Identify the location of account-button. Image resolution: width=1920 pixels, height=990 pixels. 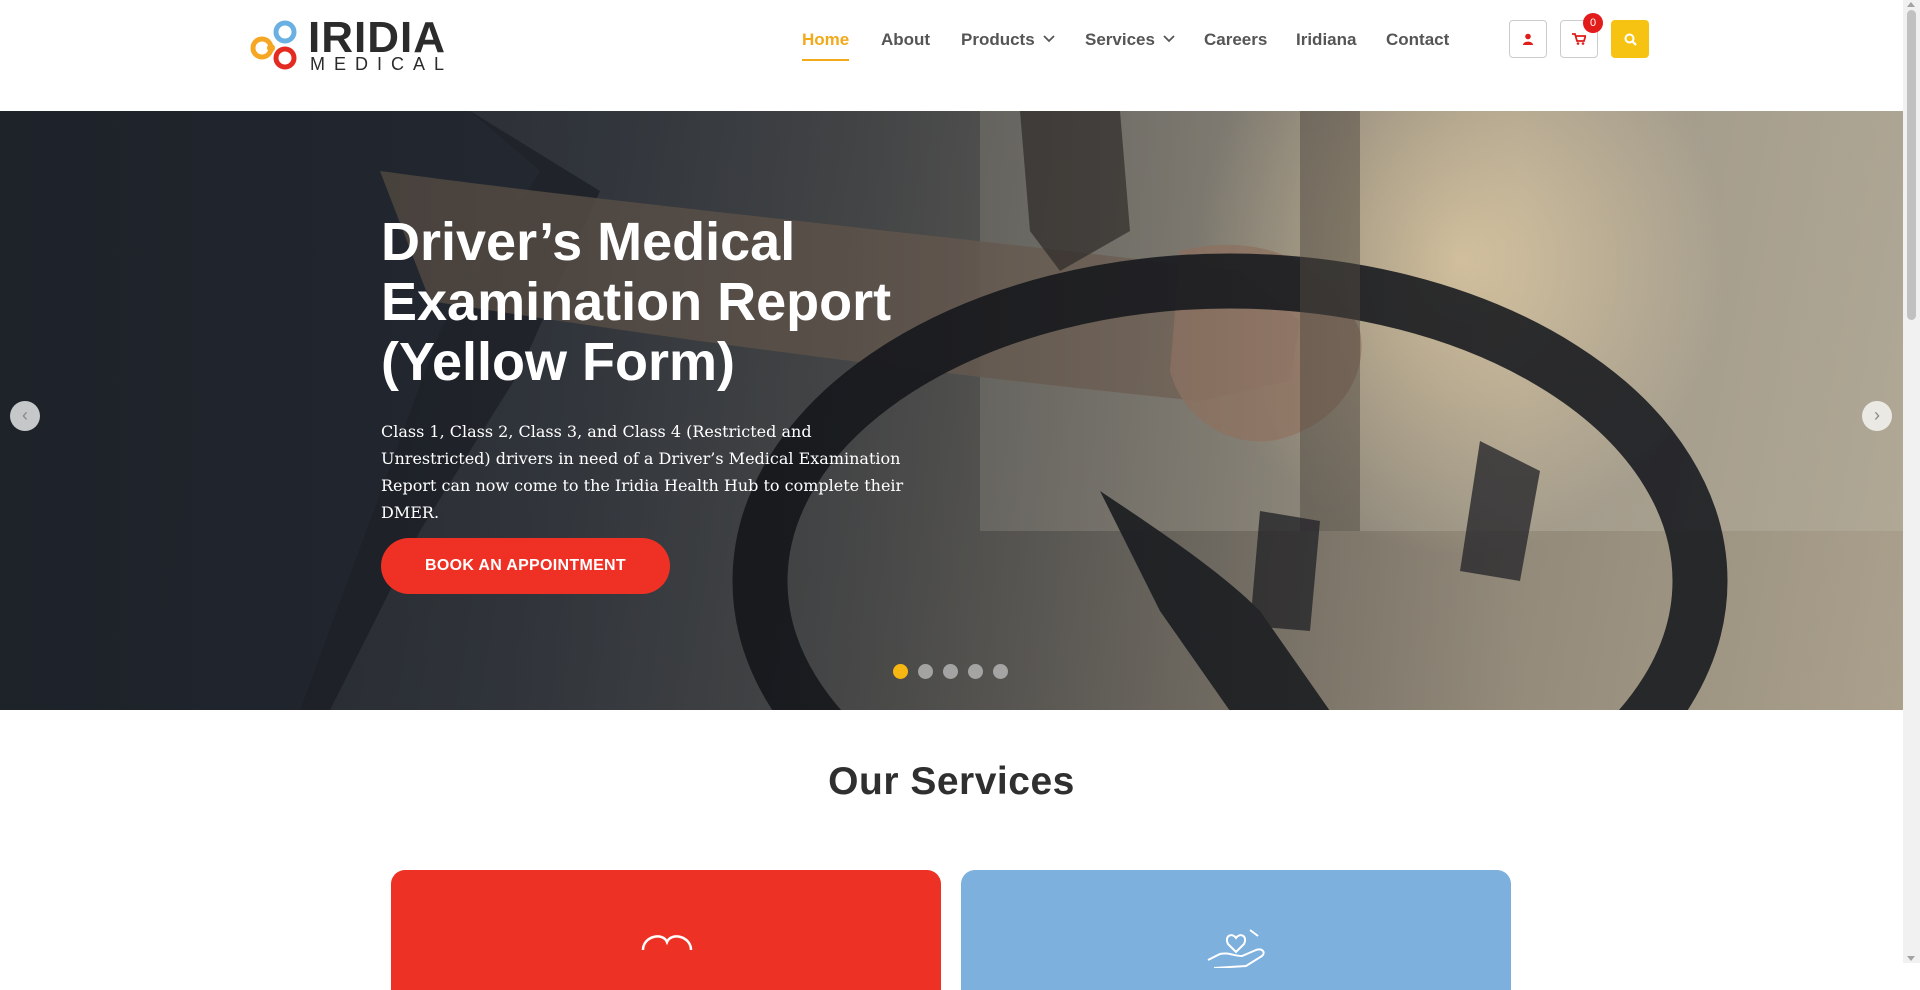
(1528, 39).